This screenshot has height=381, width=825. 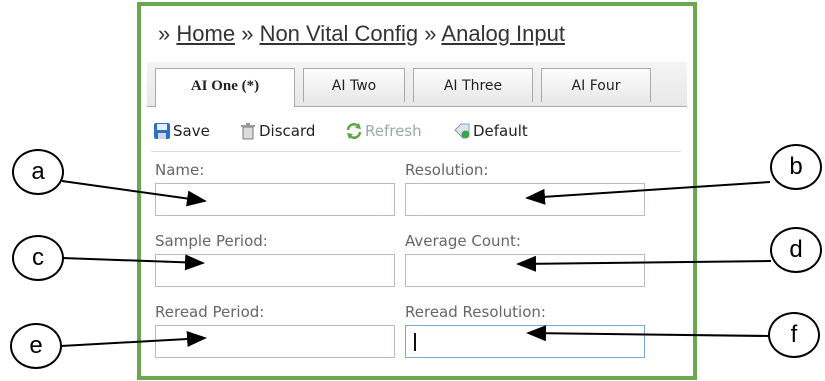 I want to click on callout-c: c, so click(x=38, y=258).